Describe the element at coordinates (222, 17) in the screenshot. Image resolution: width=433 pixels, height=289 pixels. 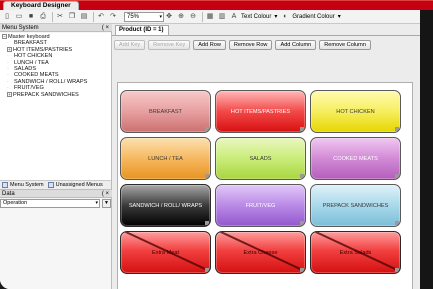
I see `grid-icon: ▥` at that location.